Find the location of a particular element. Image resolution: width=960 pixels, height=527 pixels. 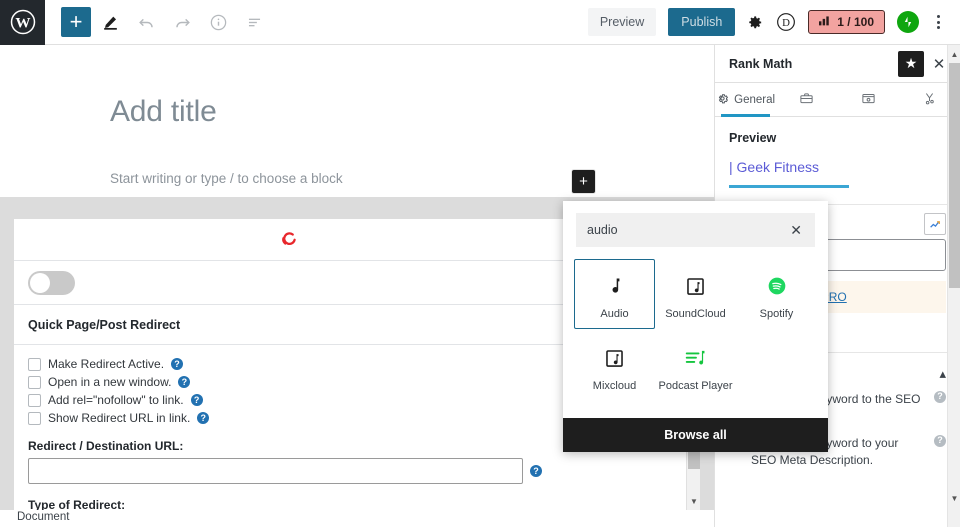

inline-block-inserter-button: + is located at coordinates (583, 181).